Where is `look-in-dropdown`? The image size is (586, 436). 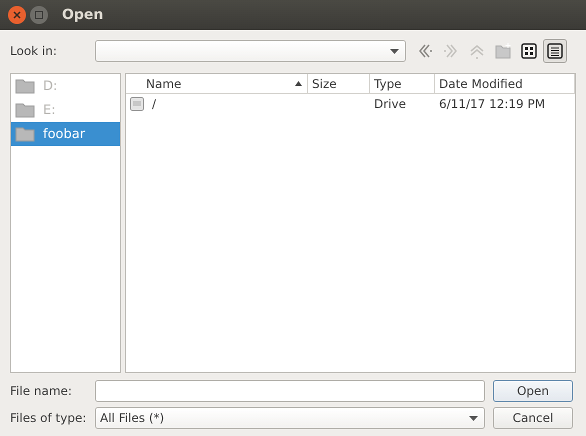 look-in-dropdown is located at coordinates (250, 51).